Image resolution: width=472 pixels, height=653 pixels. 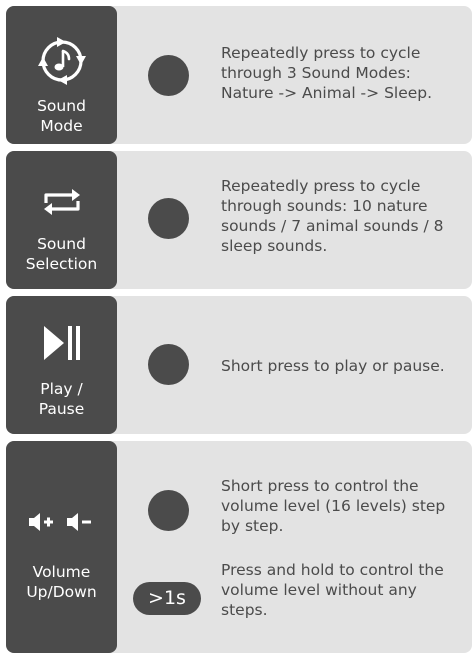 What do you see at coordinates (167, 598) in the screenshot?
I see `hold-duration-badge: >1s` at bounding box center [167, 598].